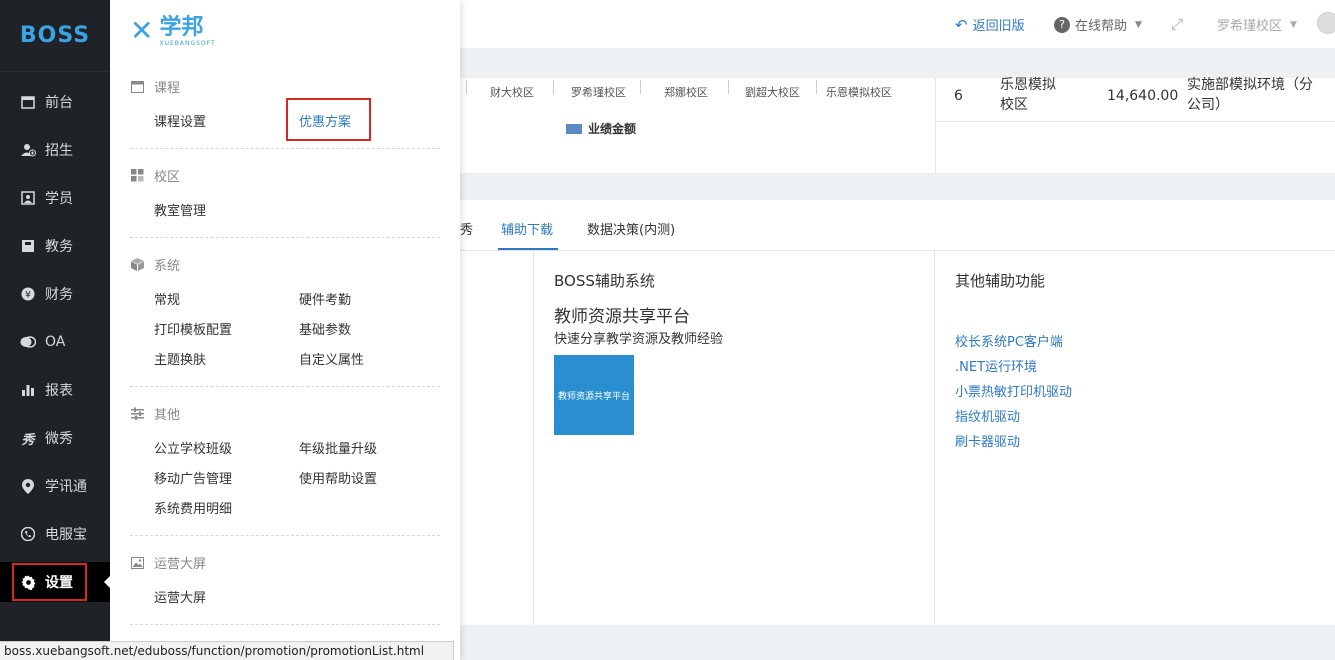 This screenshot has width=1335, height=660. Describe the element at coordinates (55, 246) in the screenshot. I see `sidebar-item-academic: 教务` at that location.